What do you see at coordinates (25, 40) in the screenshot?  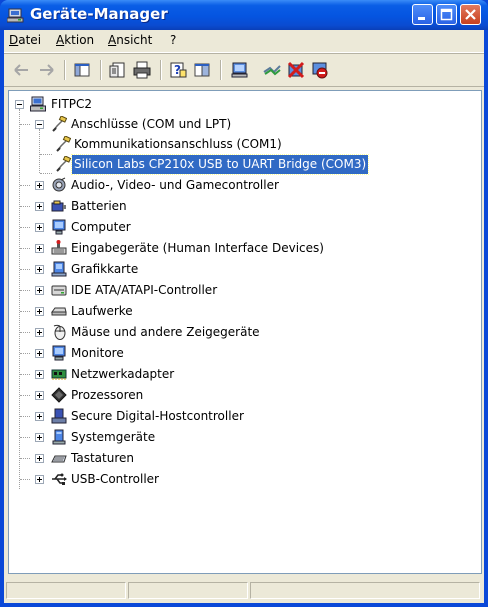 I see `menu-datei: Datei` at bounding box center [25, 40].